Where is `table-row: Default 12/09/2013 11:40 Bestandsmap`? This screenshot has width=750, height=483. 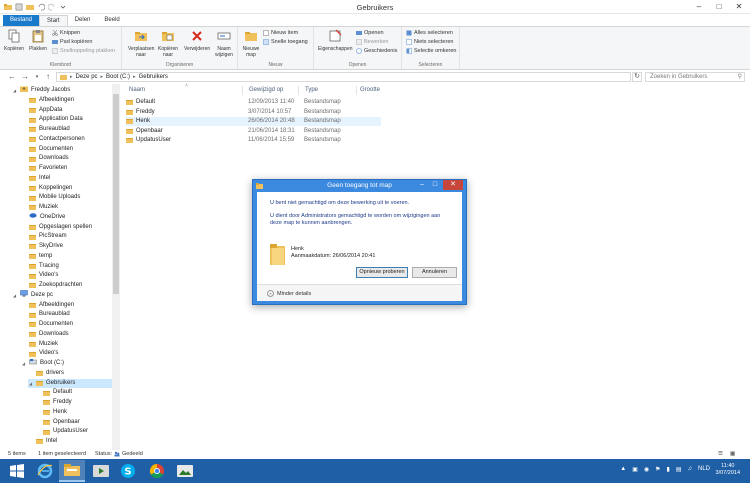 table-row: Default 12/09/2013 11:40 Bestandsmap is located at coordinates (253, 102).